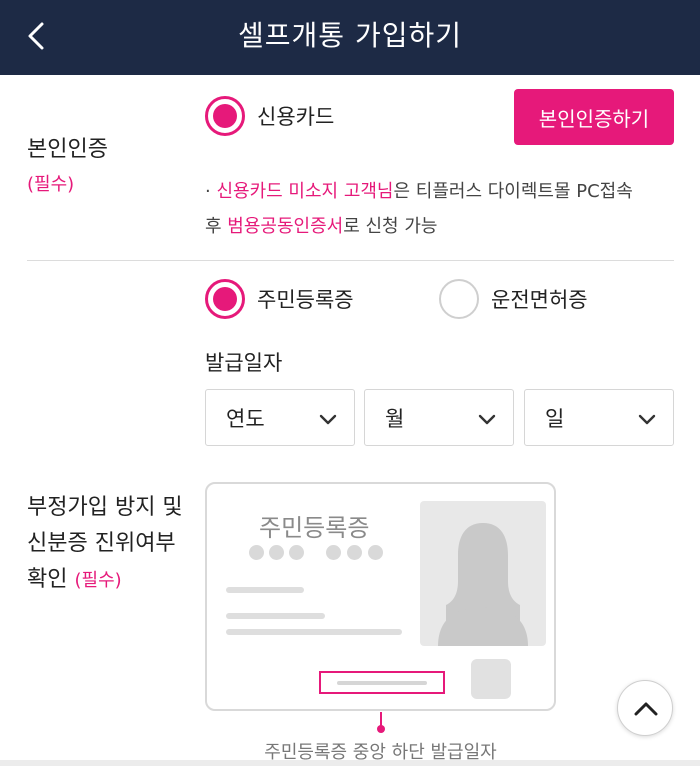  Describe the element at coordinates (314, 528) in the screenshot. I see `id-card-title: 주민등록증` at that location.